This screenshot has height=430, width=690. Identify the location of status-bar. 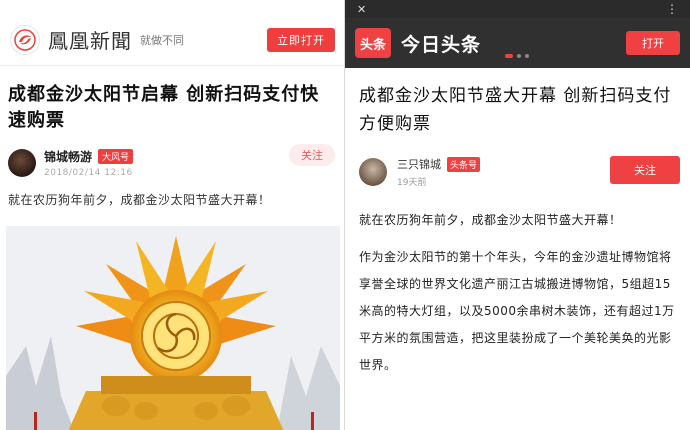
(172, 7).